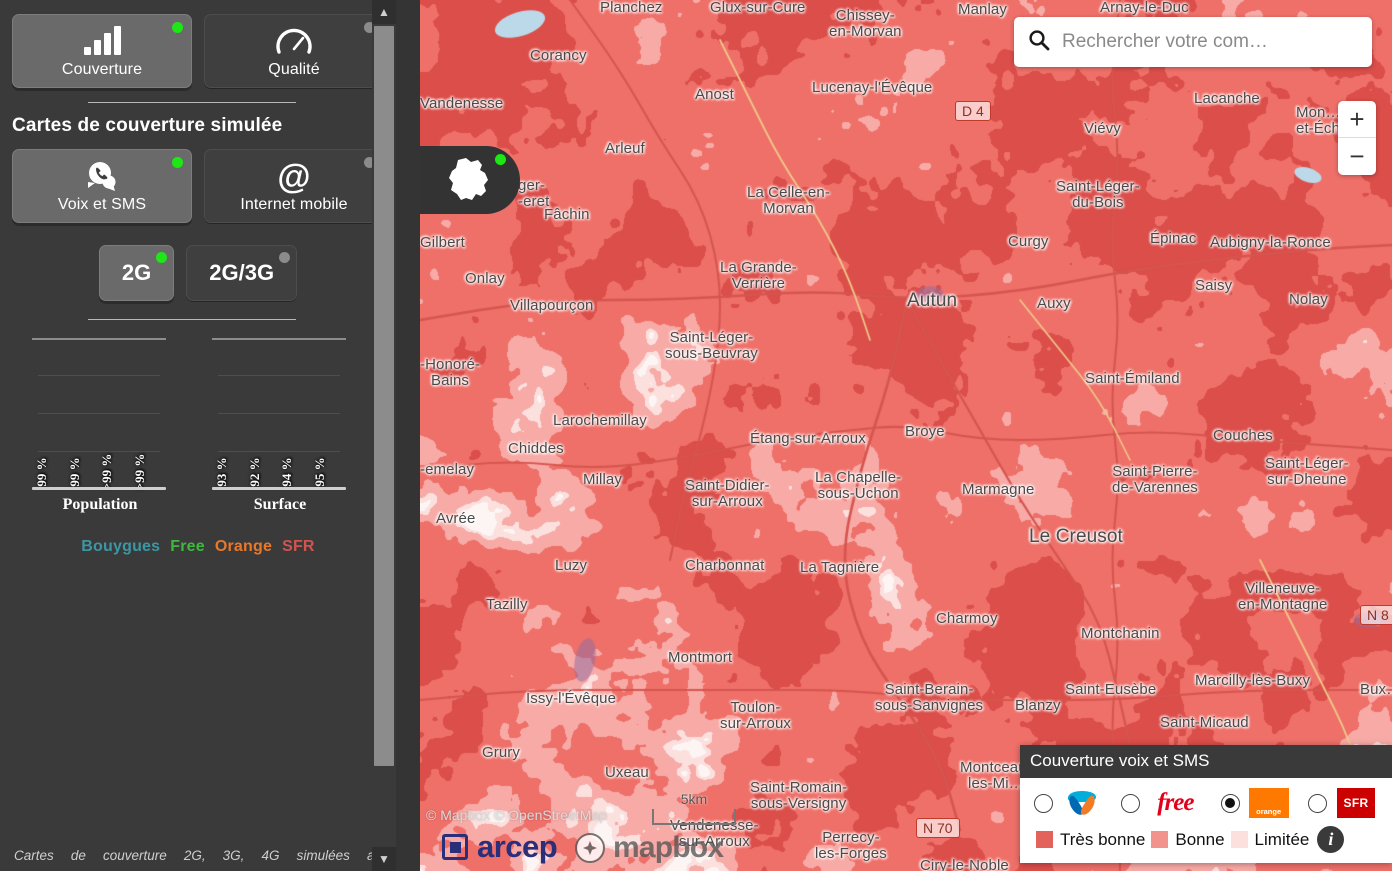 The image size is (1392, 871). Describe the element at coordinates (192, 319) in the screenshot. I see `sidebar-divider-bottom` at that location.